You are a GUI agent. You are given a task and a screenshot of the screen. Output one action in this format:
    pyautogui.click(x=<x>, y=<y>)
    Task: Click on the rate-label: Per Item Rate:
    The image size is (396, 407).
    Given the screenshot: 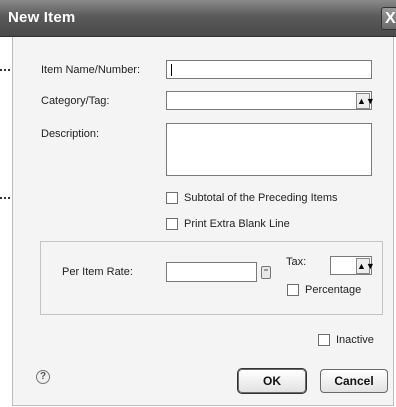 What is the action you would take?
    pyautogui.click(x=97, y=272)
    